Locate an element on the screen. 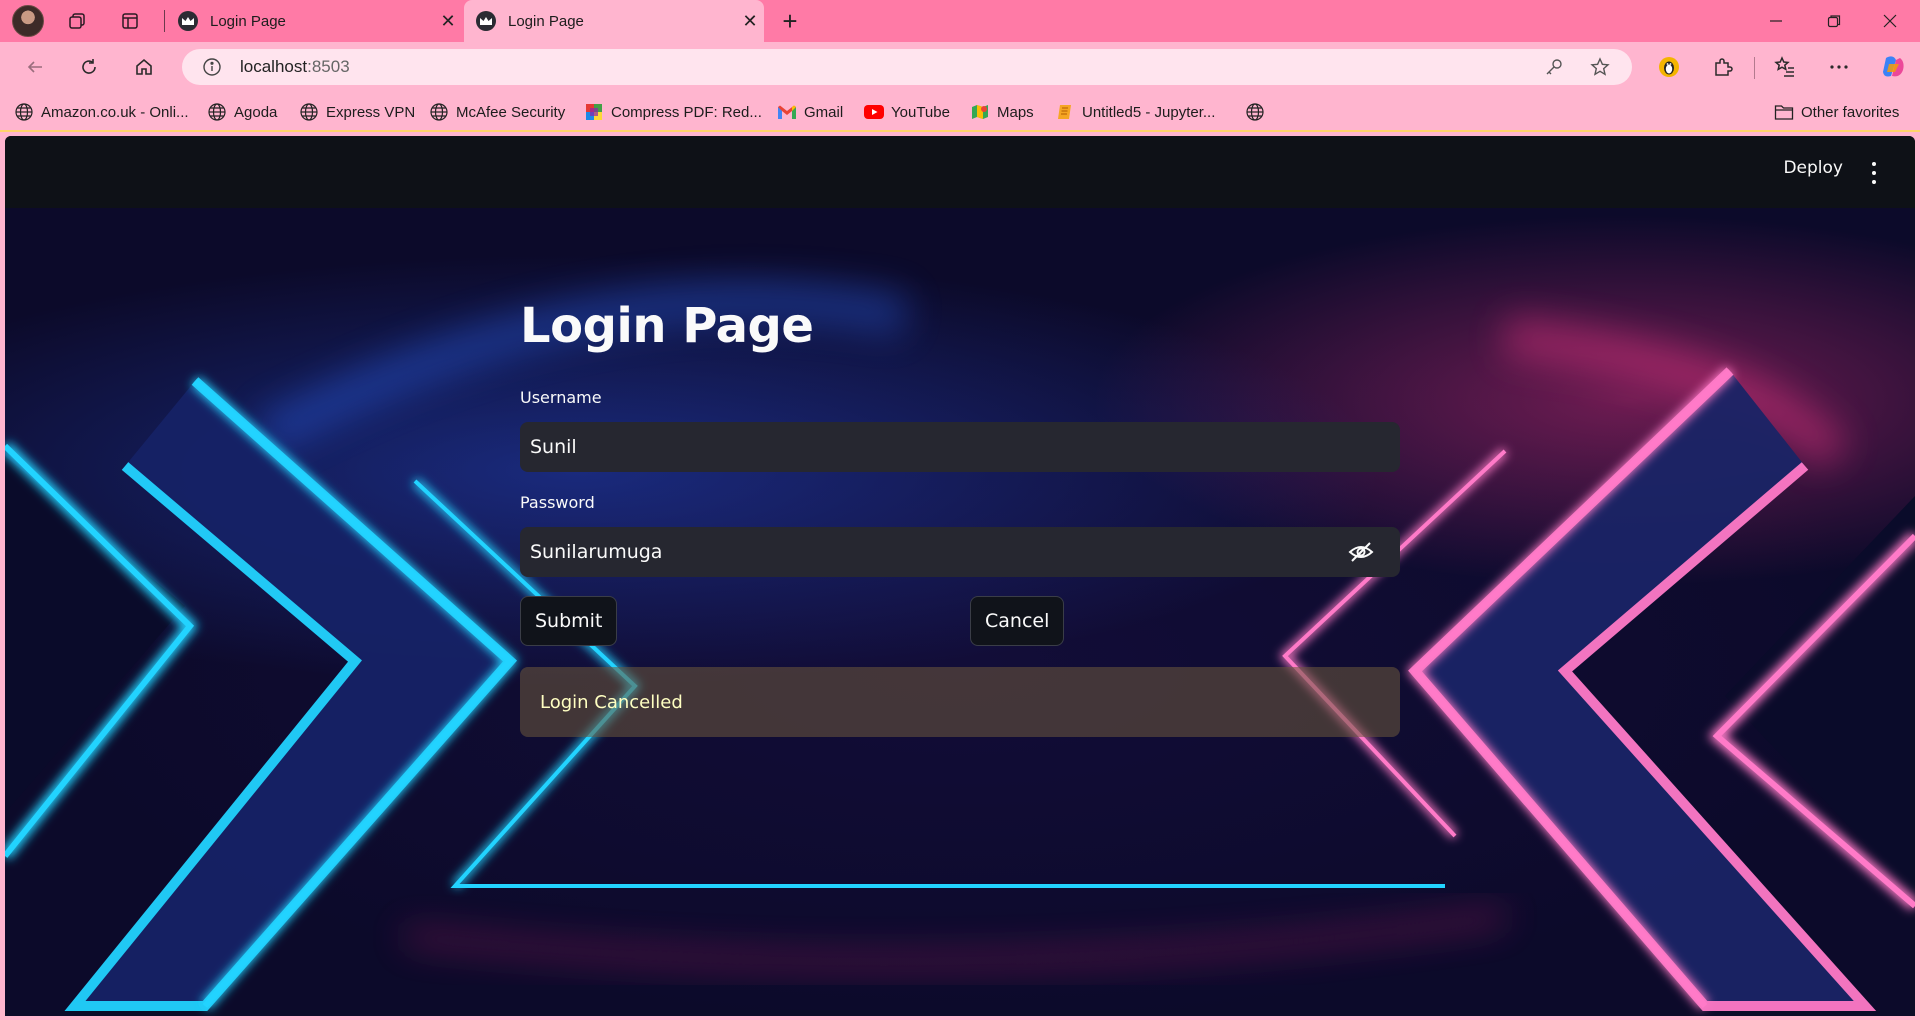 This screenshot has width=1920, height=1020. copilot-icon is located at coordinates (1893, 67).